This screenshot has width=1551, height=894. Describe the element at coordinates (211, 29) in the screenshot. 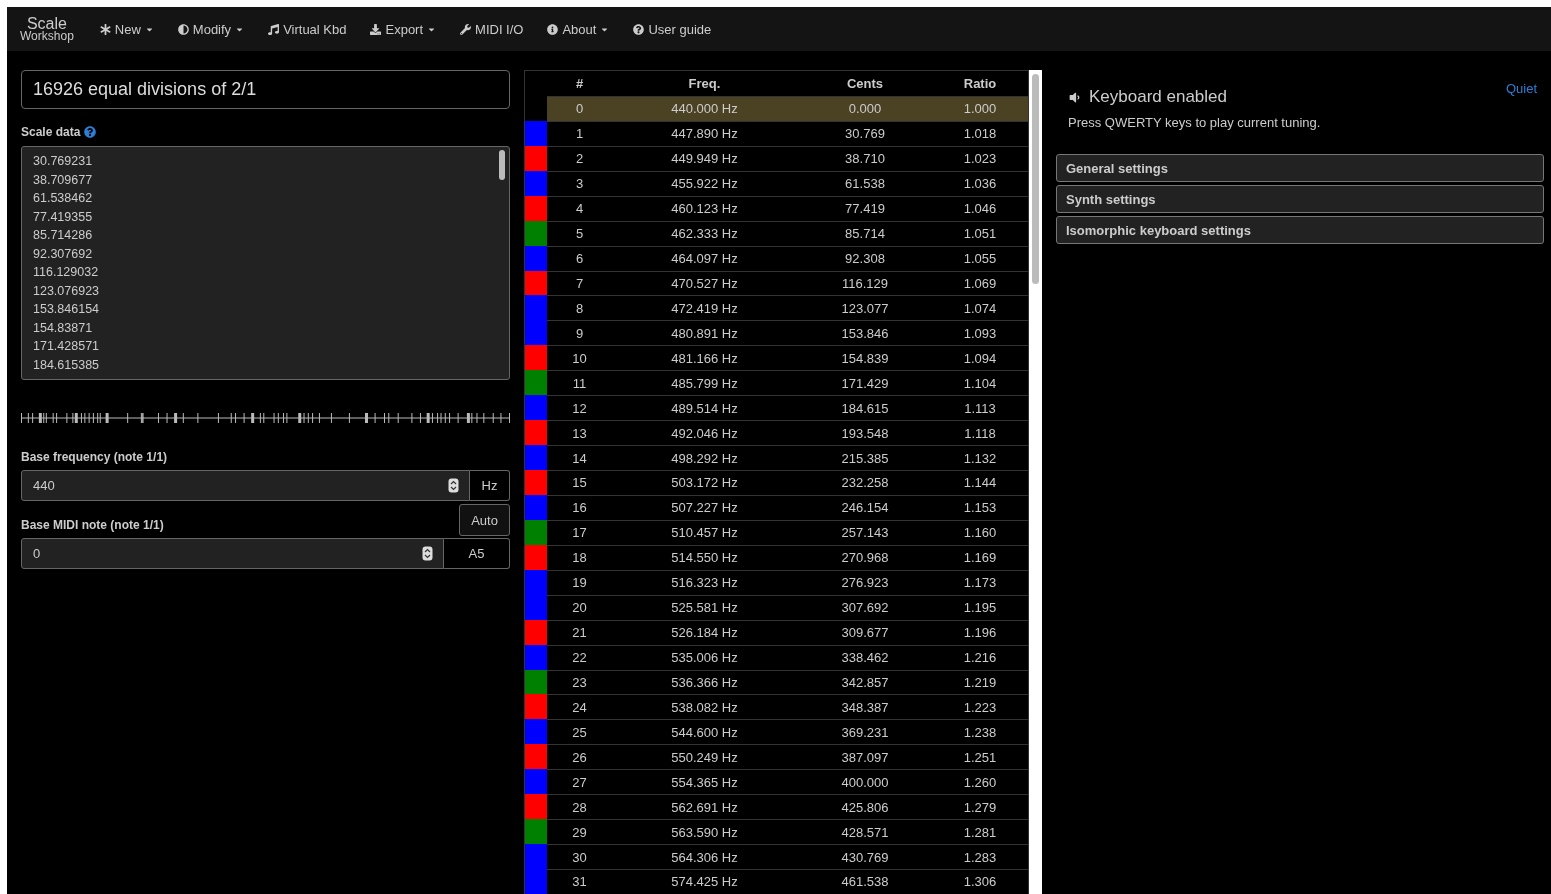

I see `nav-menu-item: Modify` at that location.